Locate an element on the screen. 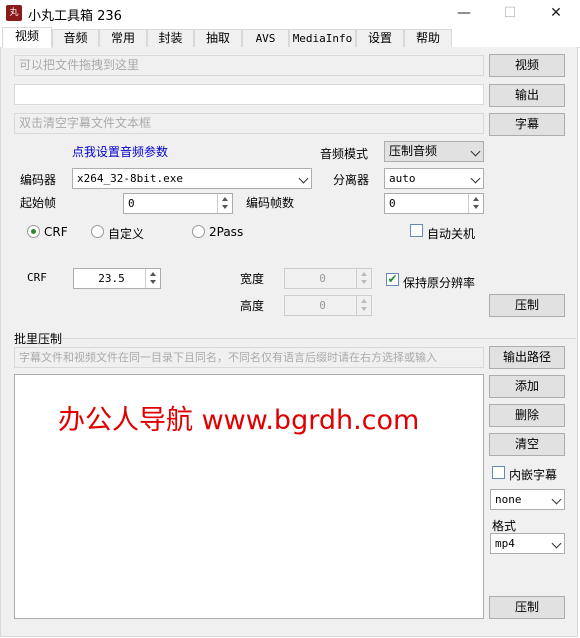 The image size is (580, 638). output-field is located at coordinates (249, 94).